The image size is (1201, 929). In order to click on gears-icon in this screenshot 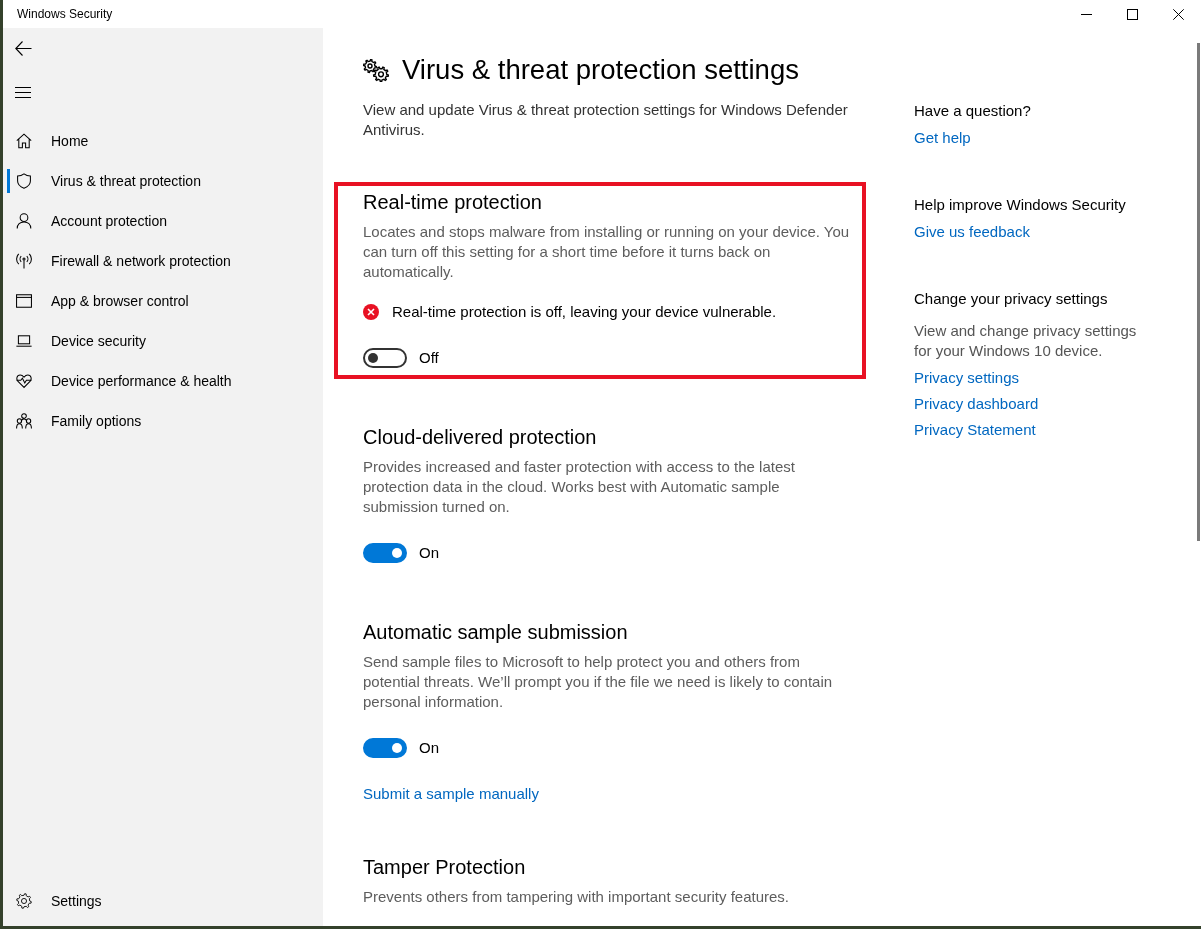, I will do `click(376, 70)`.